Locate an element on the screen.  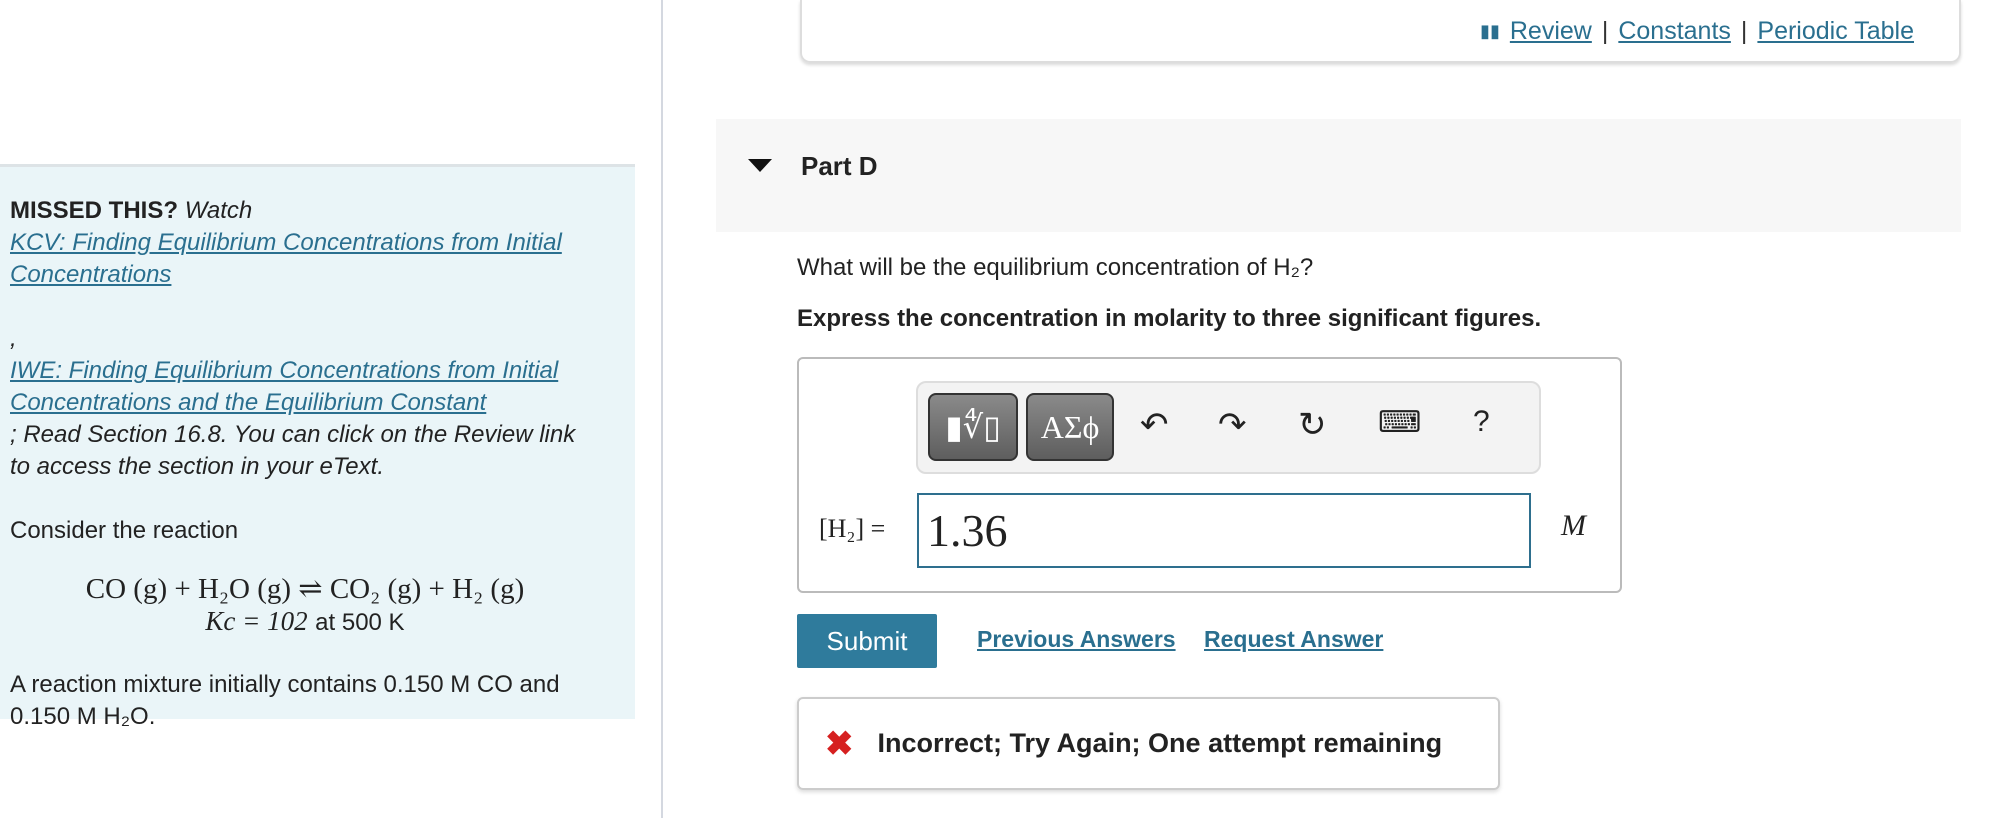
templates-button: ▮∜▯ is located at coordinates (973, 427).